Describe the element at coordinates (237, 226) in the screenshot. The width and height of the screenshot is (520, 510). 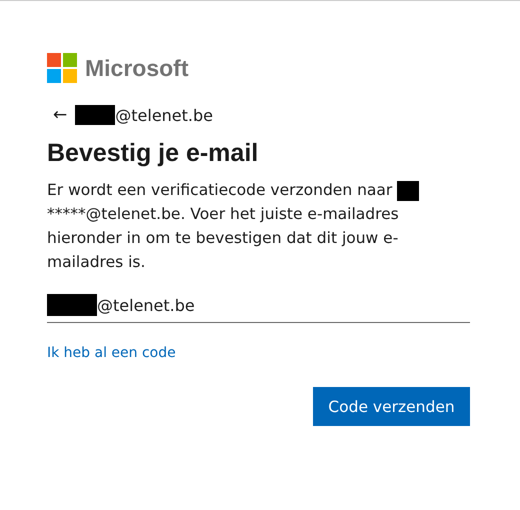
I see `message-text: Er wordt een verificatiecode verzonden naar *****@telenet.be. Voer het juiste e-mailadres hieronder in om te bevestigen dat dit jouw e-mailadres is.` at that location.